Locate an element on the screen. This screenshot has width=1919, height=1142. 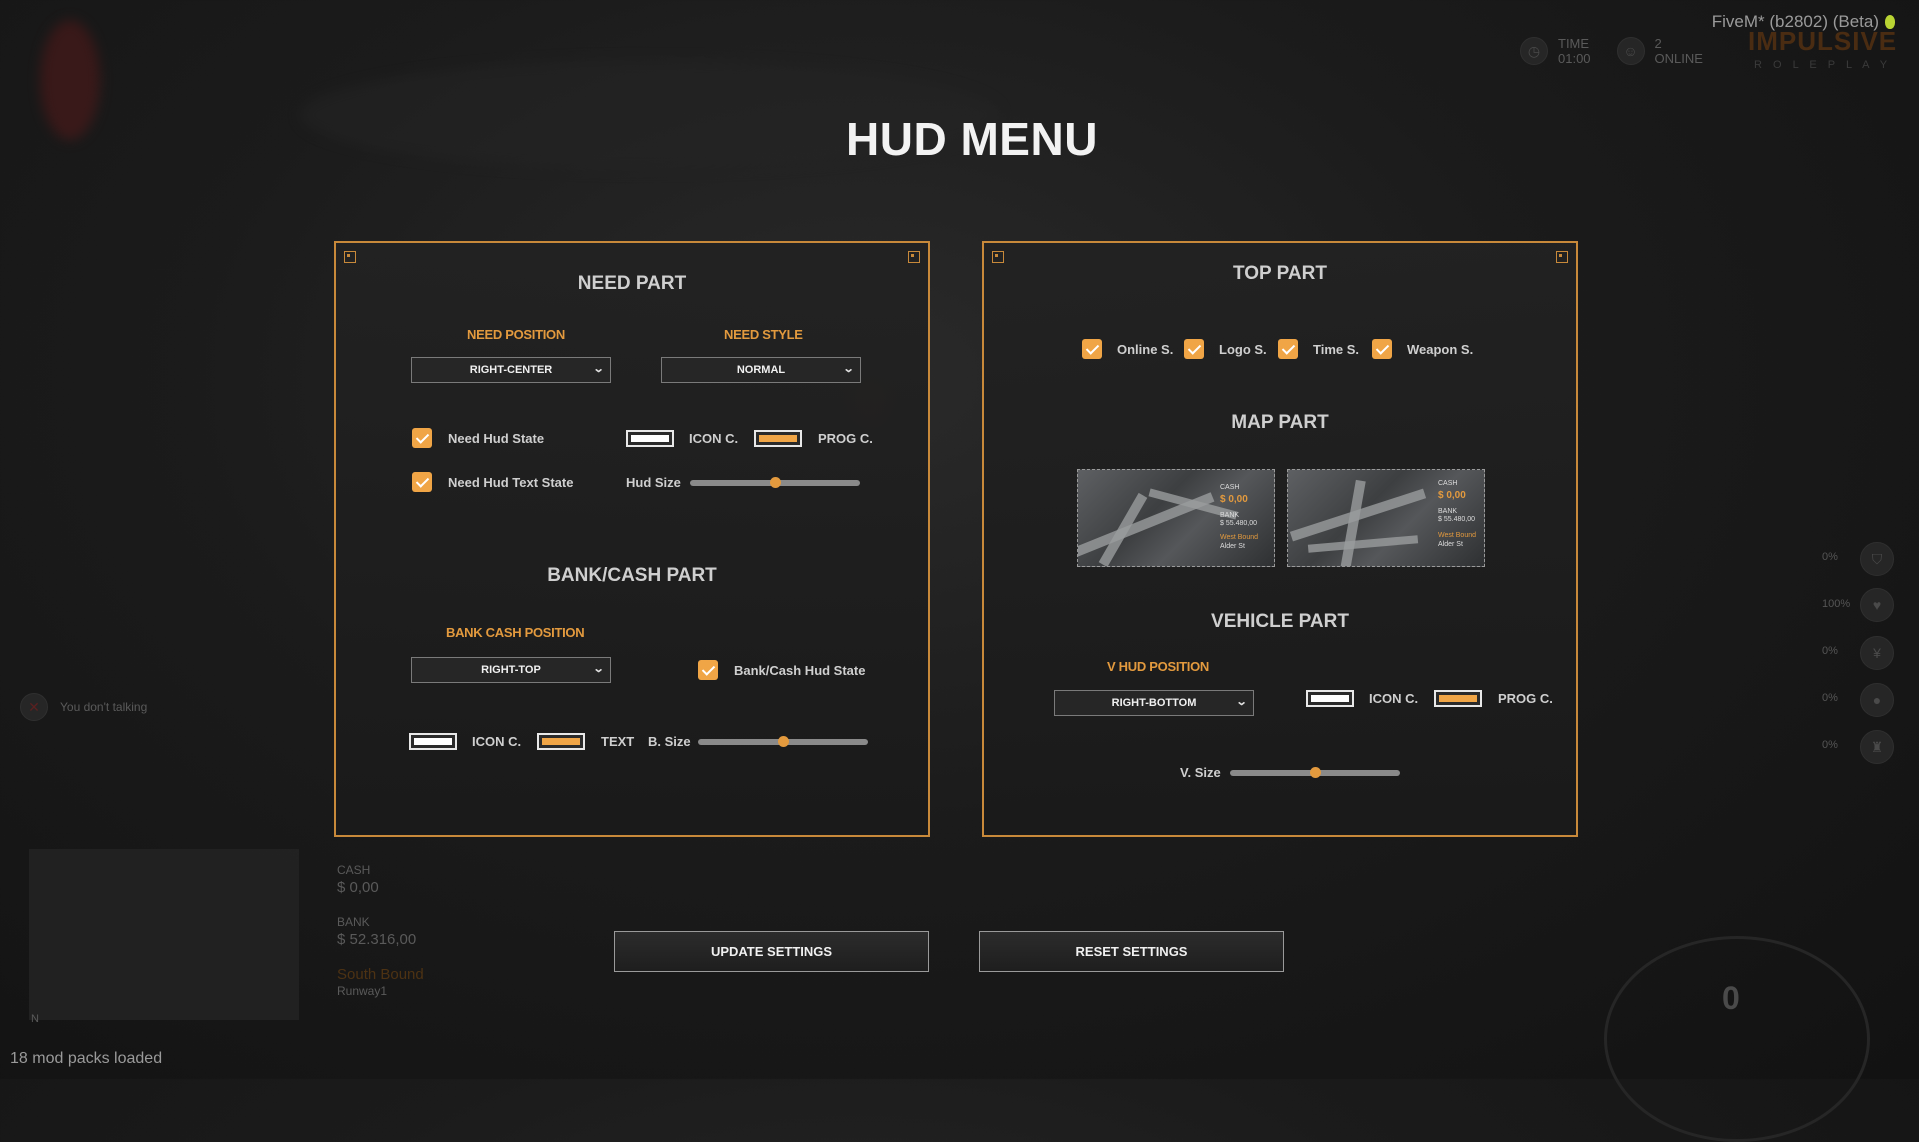
bank-position-select: RIGHT-TOP ⌄ is located at coordinates (511, 670).